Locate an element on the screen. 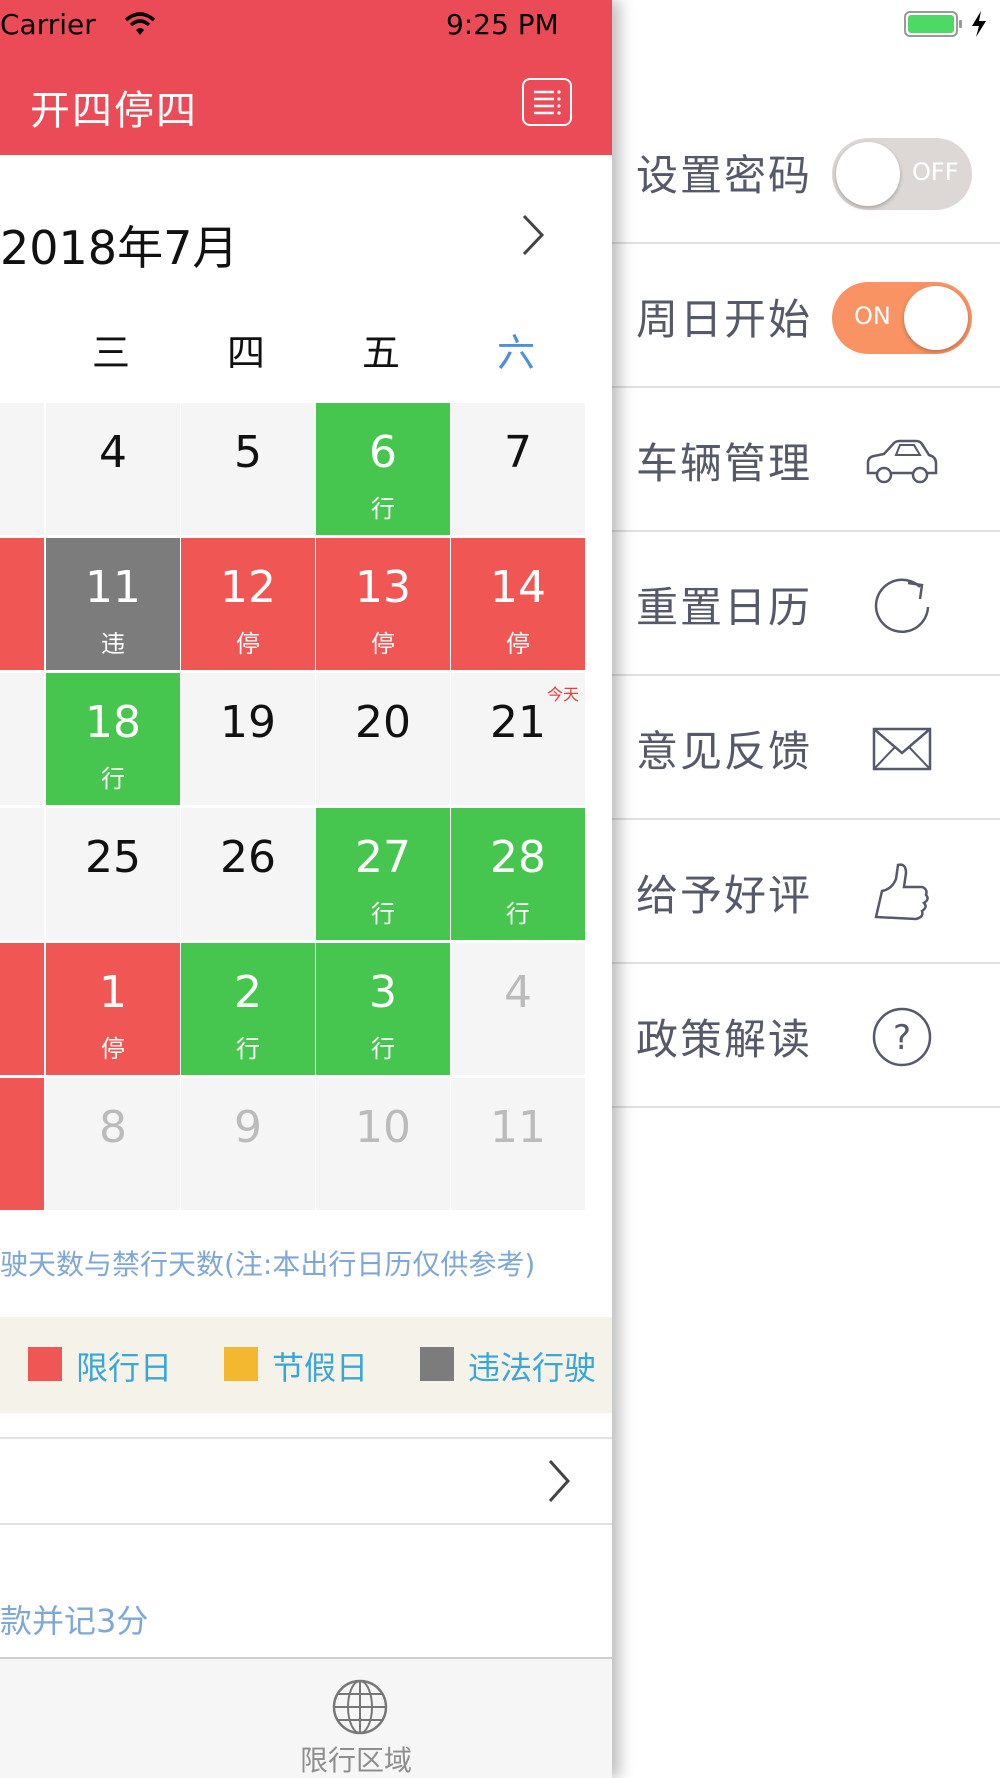 Image resolution: width=1000 pixels, height=1778 pixels. menu-item-feedback: 意见反馈 is located at coordinates (806, 747).